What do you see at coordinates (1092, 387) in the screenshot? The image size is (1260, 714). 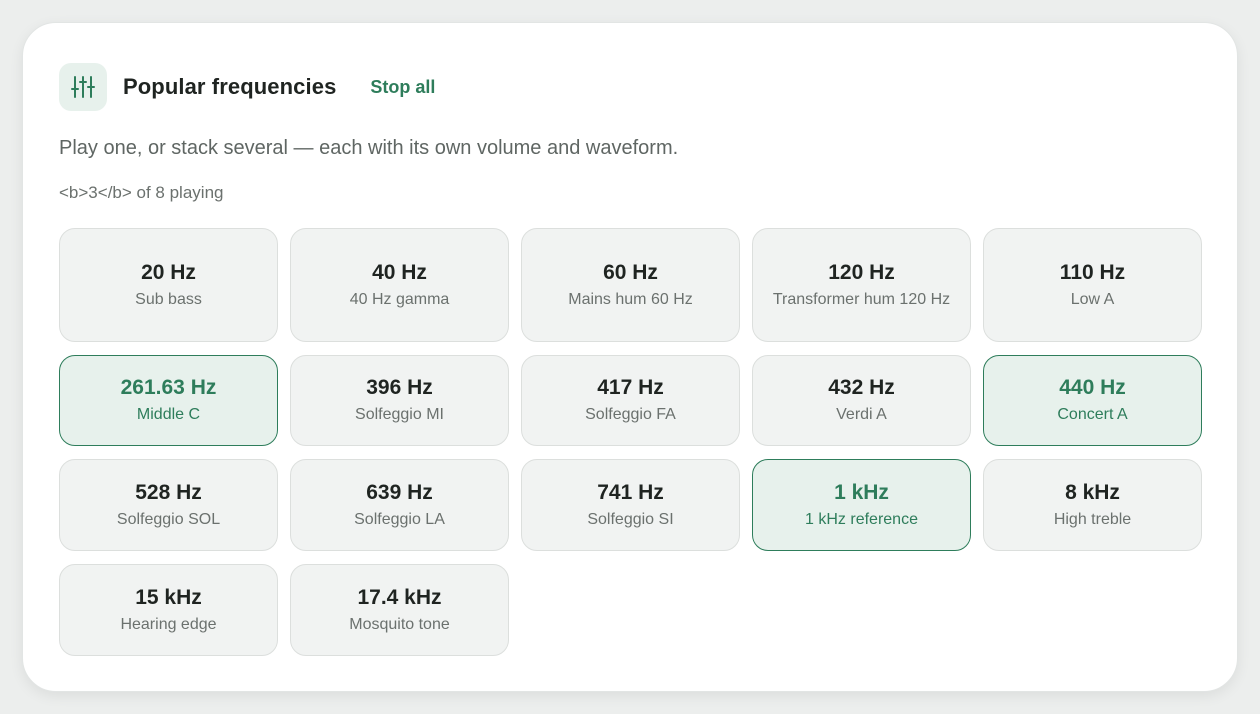 I see `preset-frequency: 440 Hz` at bounding box center [1092, 387].